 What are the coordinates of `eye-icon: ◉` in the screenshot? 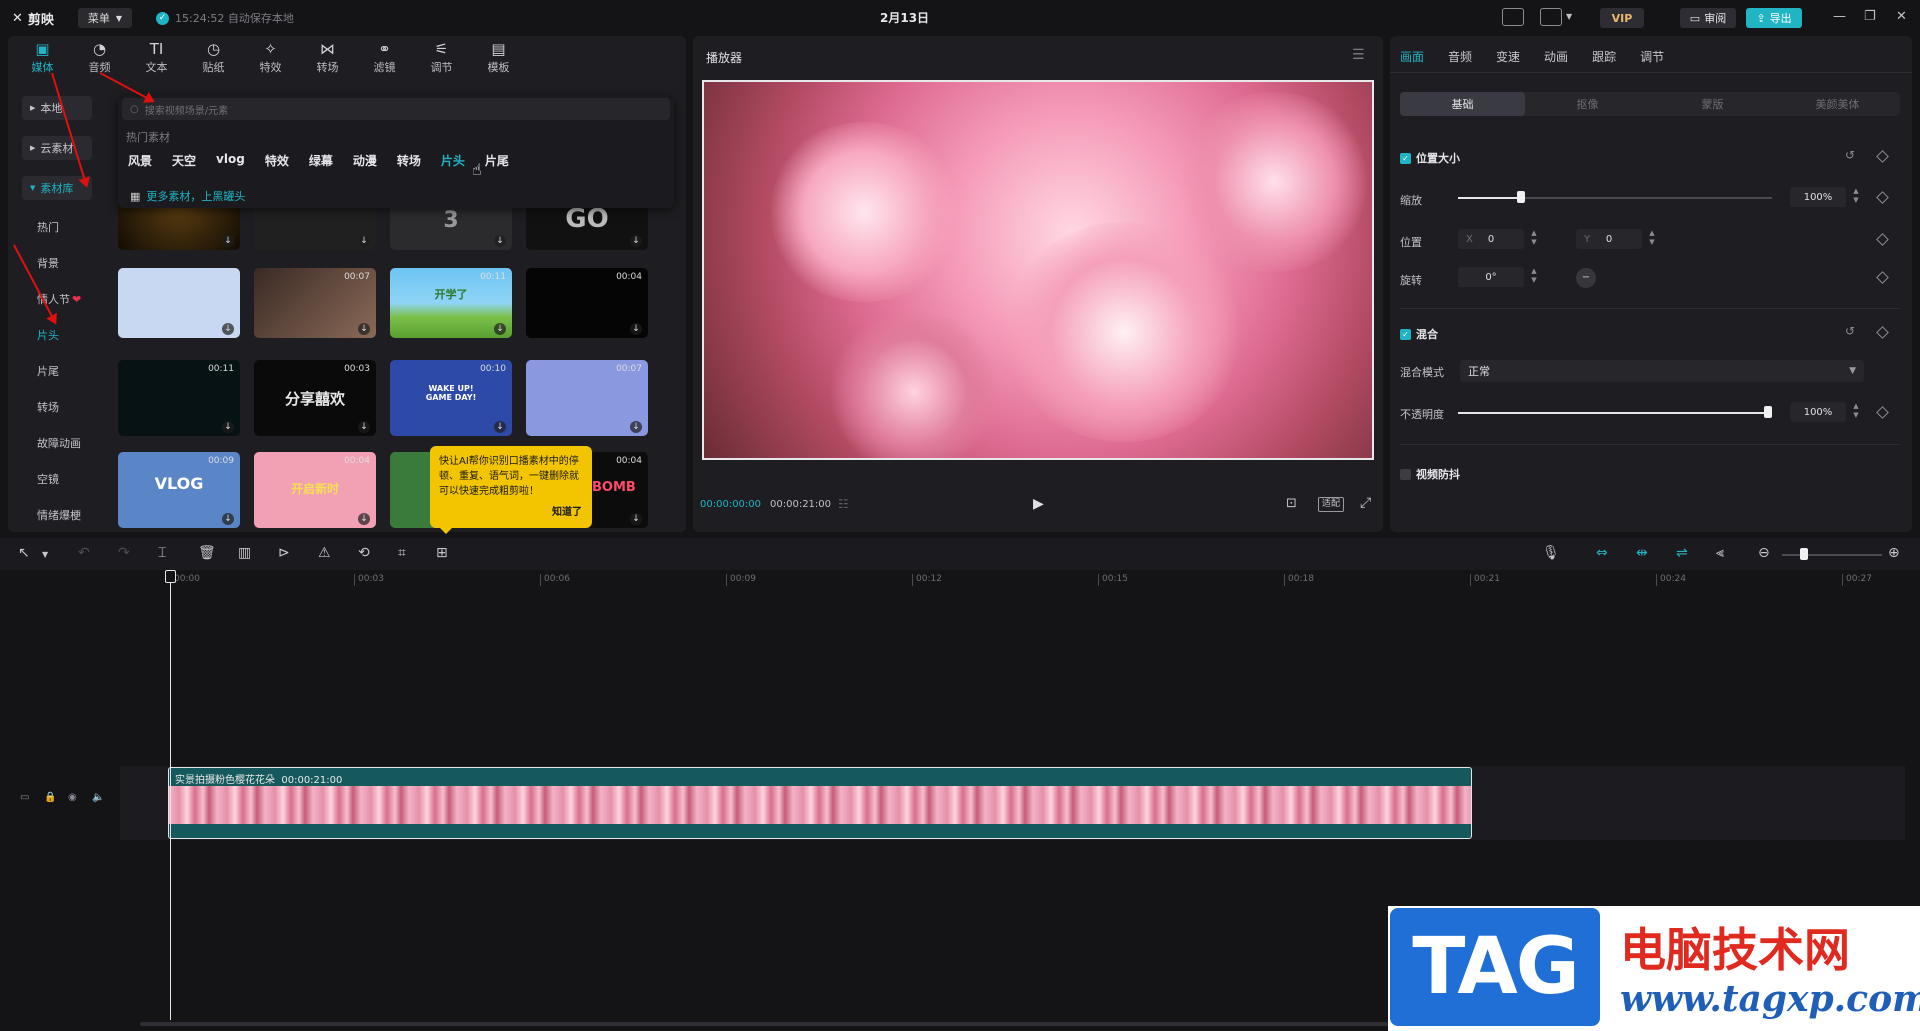 It's located at (72, 797).